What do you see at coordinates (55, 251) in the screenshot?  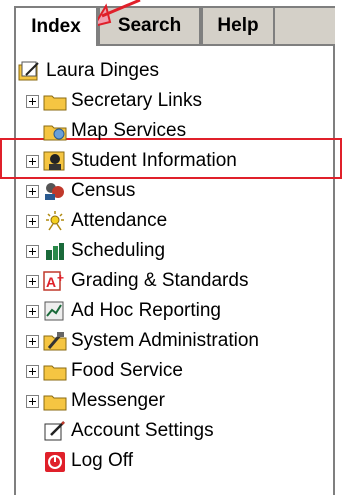 I see `scheduling-icon` at bounding box center [55, 251].